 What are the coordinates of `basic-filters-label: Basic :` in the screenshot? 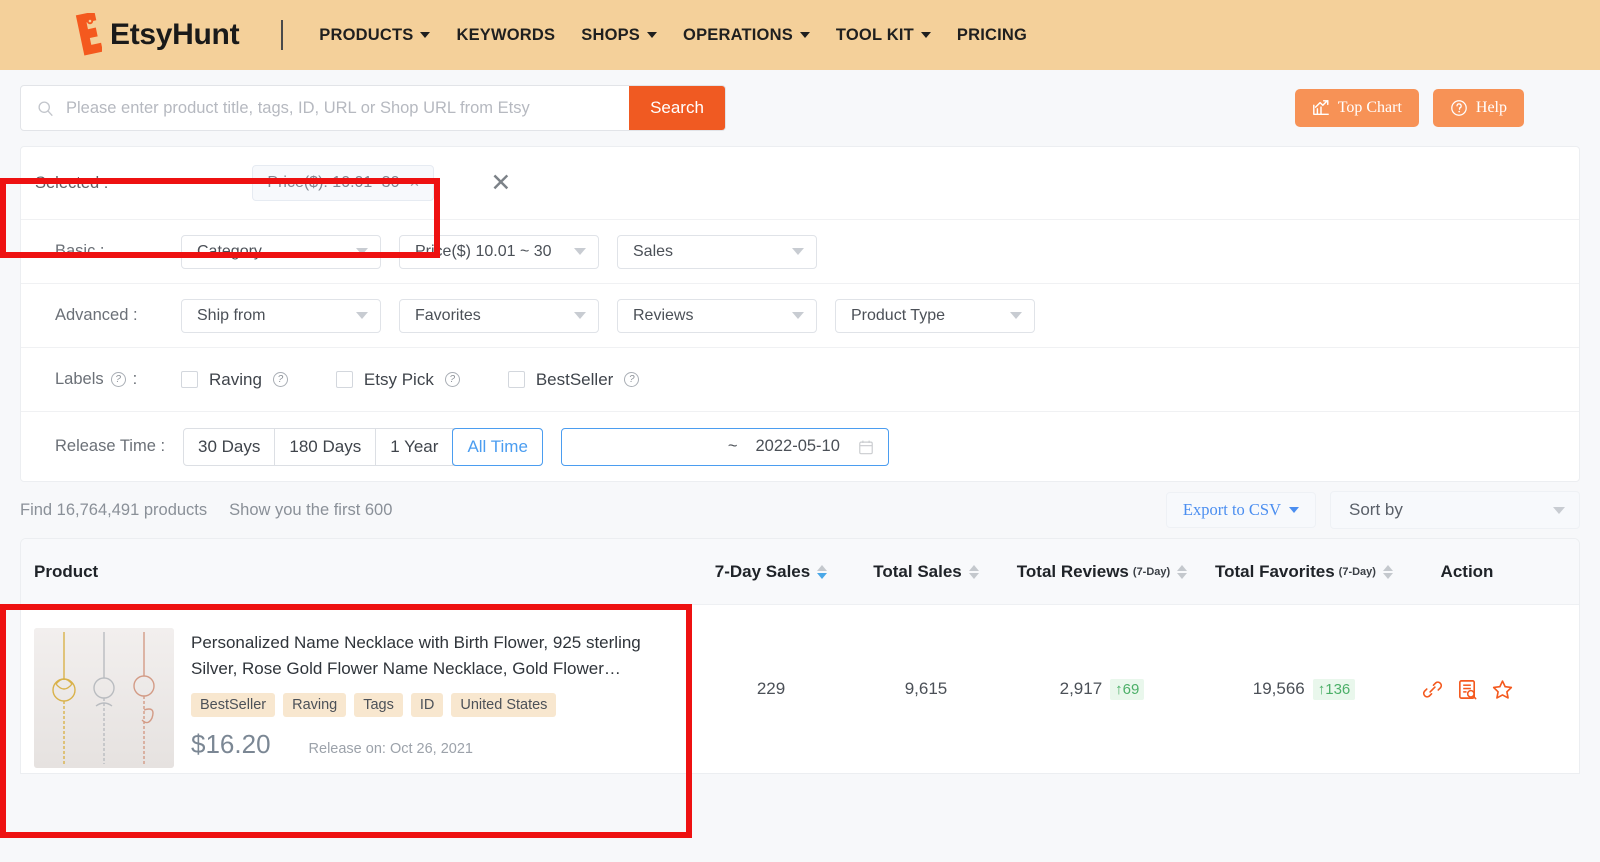 It's located at (80, 251).